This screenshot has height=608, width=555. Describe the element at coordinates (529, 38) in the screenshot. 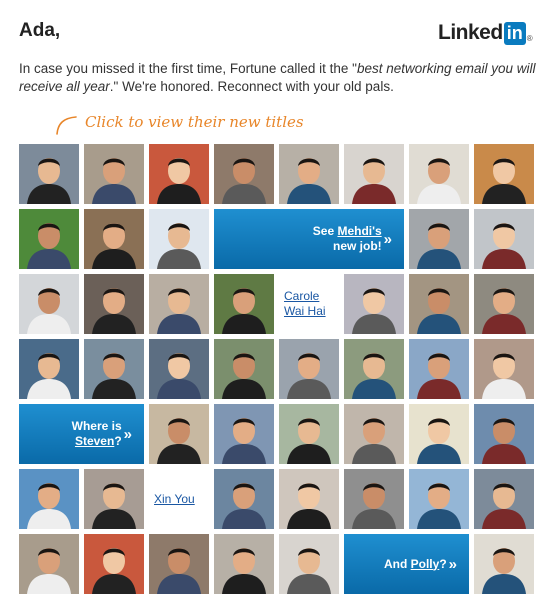

I see `logo-registered-mark: ®` at that location.